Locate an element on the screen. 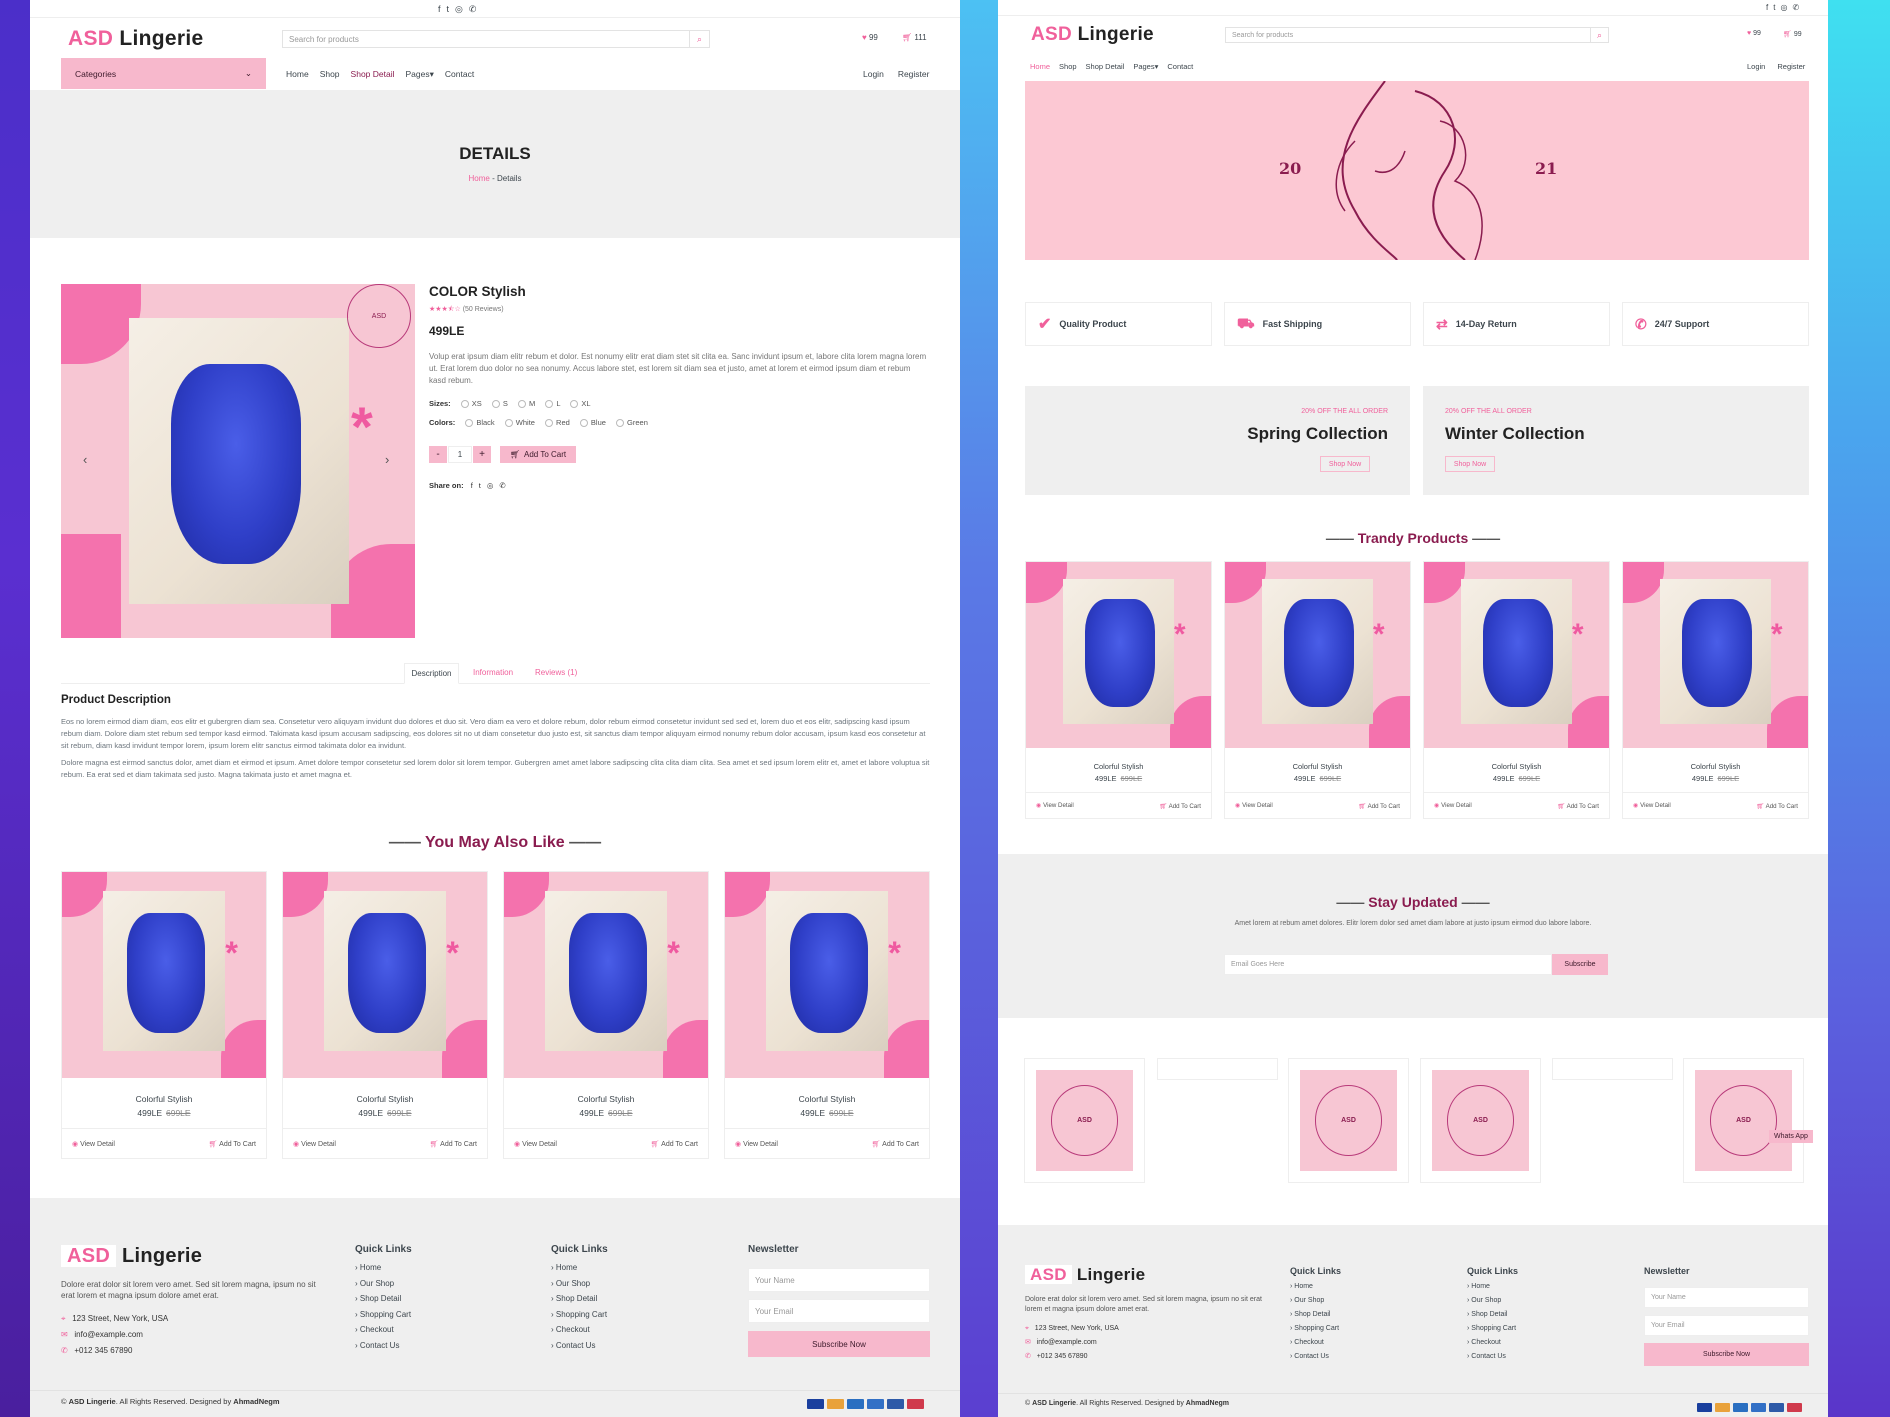  tab-information: Information is located at coordinates (493, 672).